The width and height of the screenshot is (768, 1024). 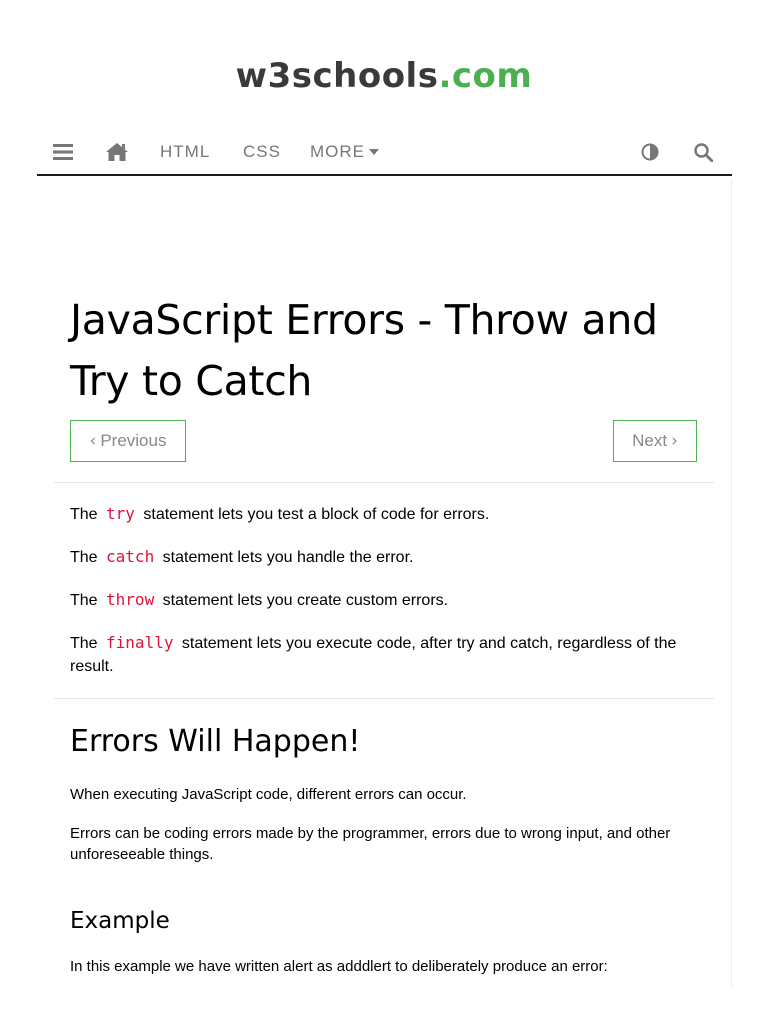 I want to click on hamburger-icon, so click(x=63, y=152).